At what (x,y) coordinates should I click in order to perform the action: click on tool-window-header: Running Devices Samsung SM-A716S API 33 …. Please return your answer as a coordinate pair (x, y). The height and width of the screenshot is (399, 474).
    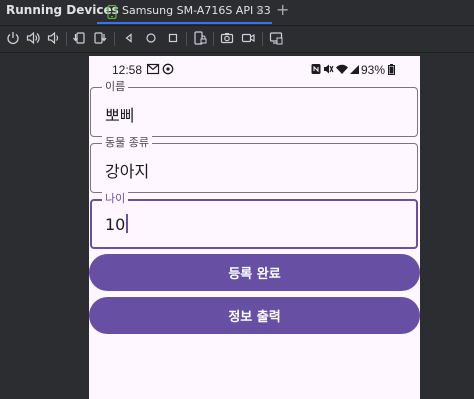
    Looking at the image, I should click on (237, 12).